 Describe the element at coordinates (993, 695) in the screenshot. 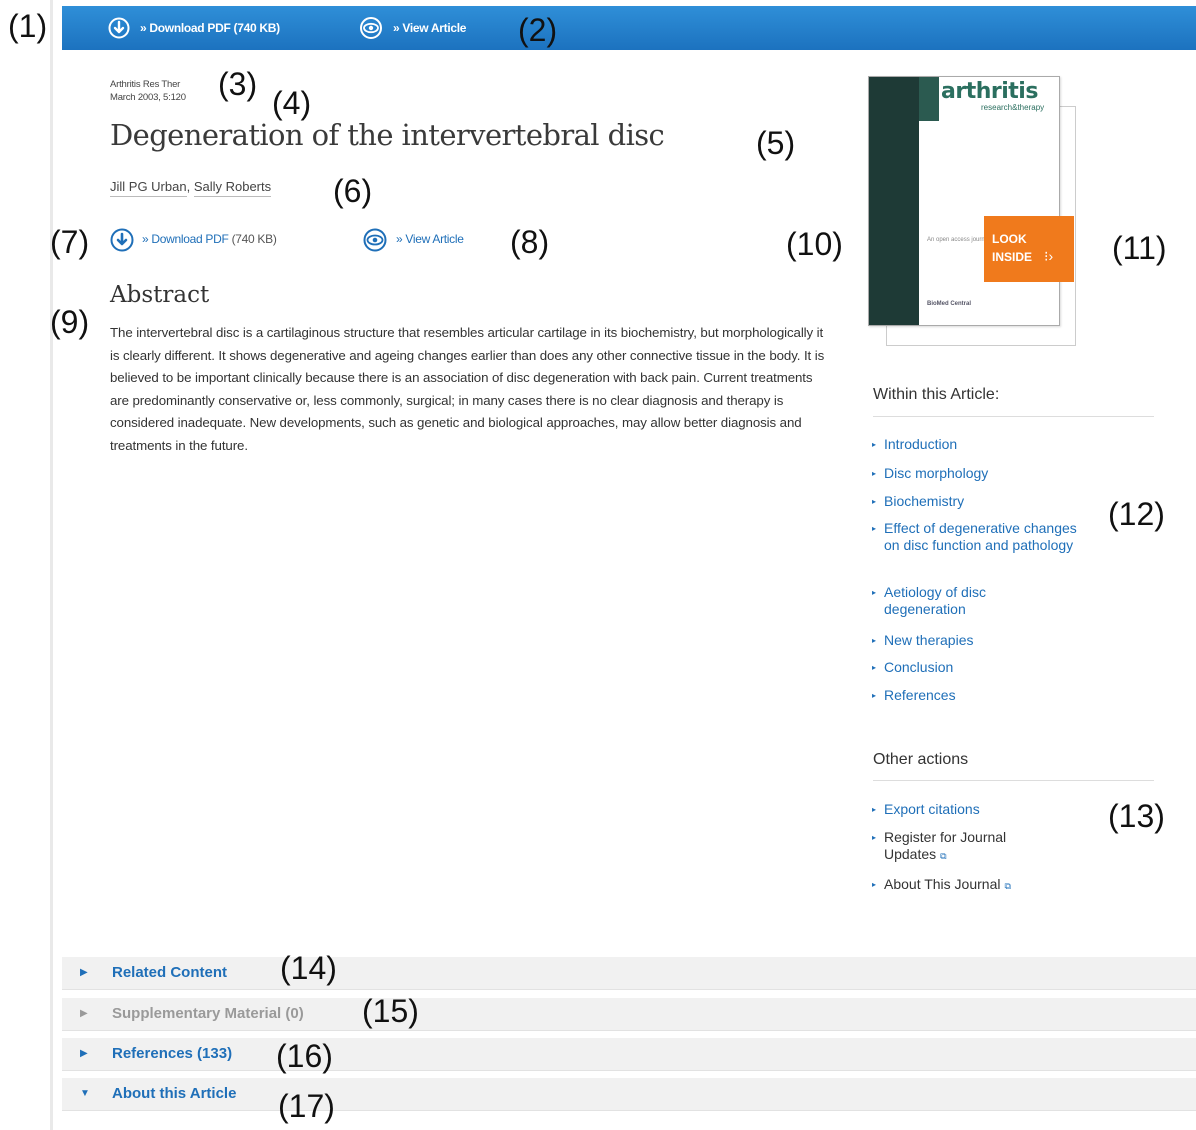

I see `toc-link-references: ▸ References` at that location.